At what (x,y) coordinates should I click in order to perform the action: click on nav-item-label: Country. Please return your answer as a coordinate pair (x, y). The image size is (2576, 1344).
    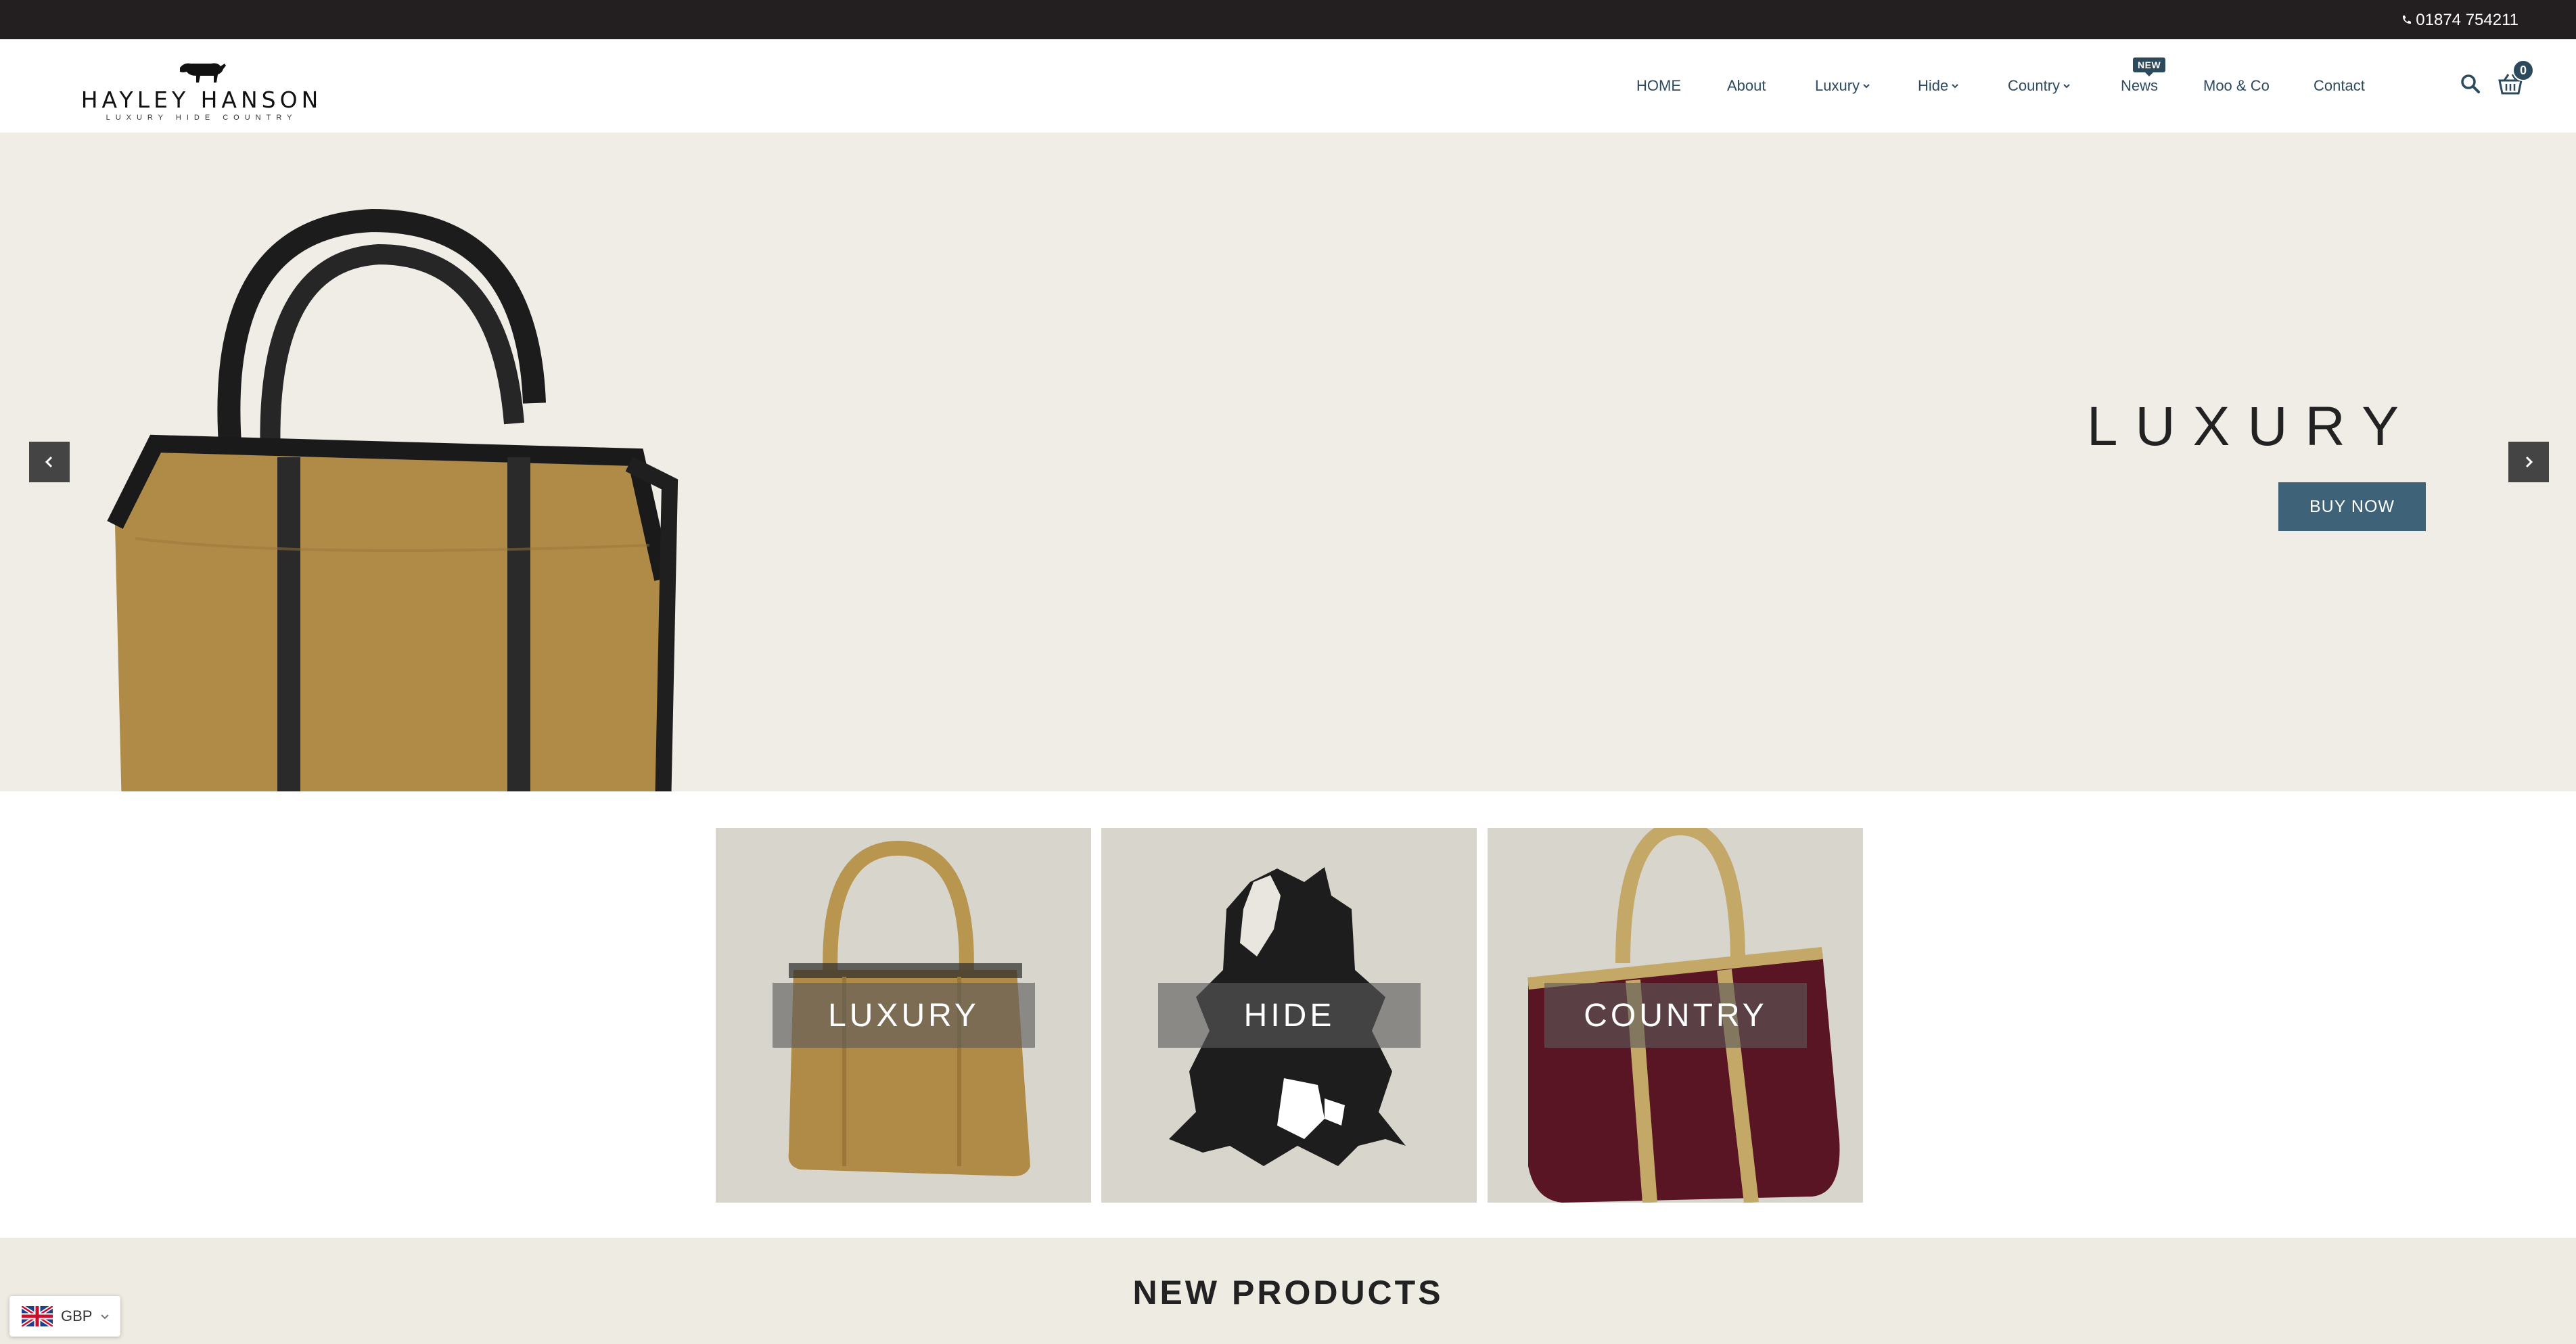
    Looking at the image, I should click on (2034, 85).